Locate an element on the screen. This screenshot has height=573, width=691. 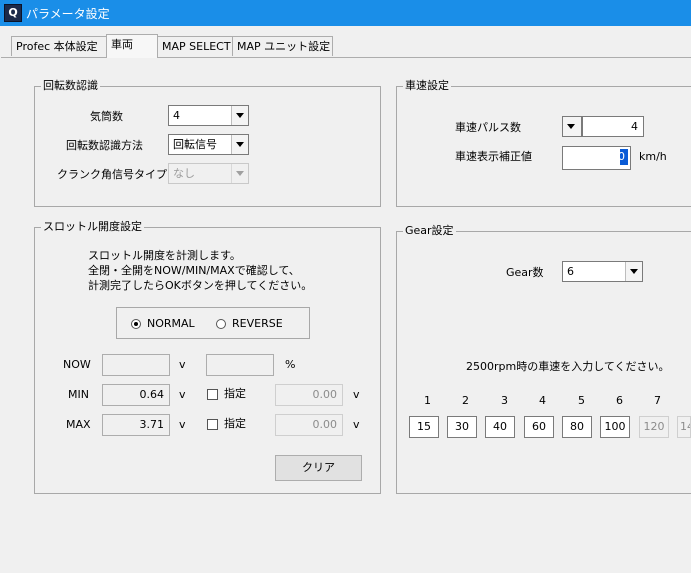
max-specify-unit: v is located at coordinates (356, 424).